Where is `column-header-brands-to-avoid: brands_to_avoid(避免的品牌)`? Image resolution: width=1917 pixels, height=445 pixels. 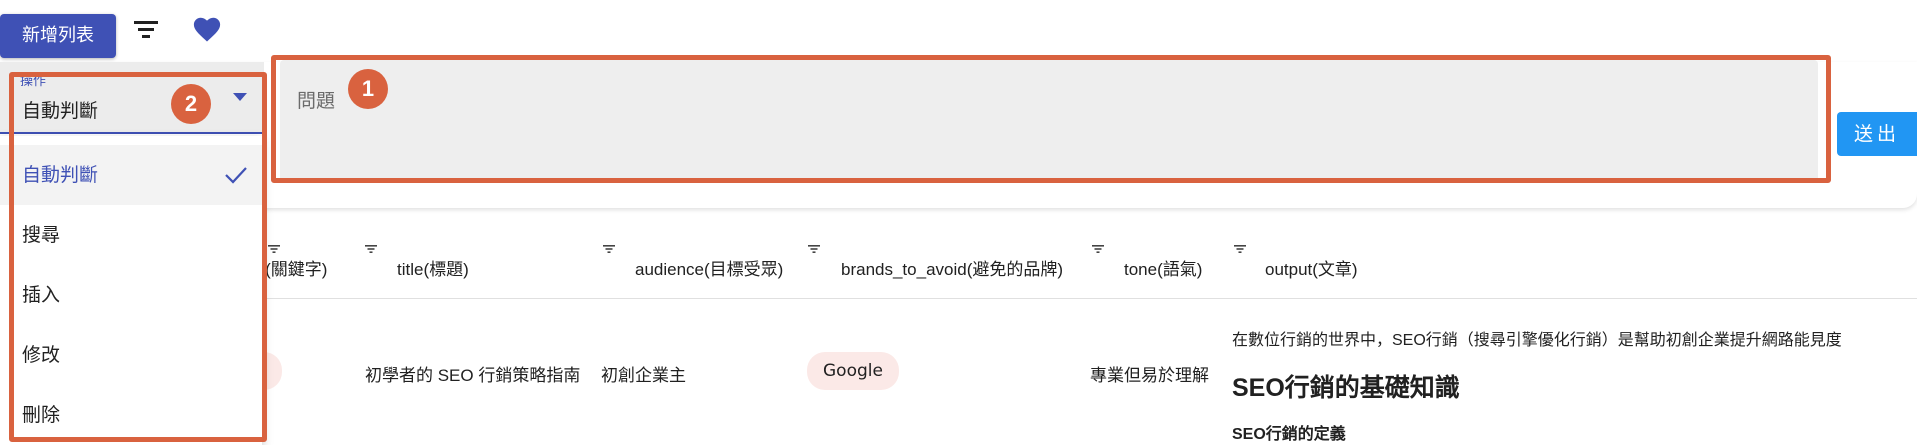 column-header-brands-to-avoid: brands_to_avoid(避免的品牌) is located at coordinates (952, 267).